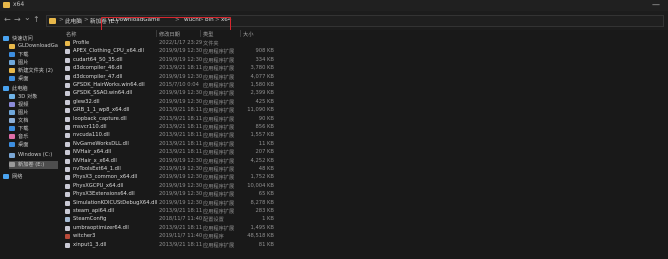  What do you see at coordinates (31, 165) in the screenshot?
I see `sidebar-item-label: 新加卷 (E:)` at bounding box center [31, 165].